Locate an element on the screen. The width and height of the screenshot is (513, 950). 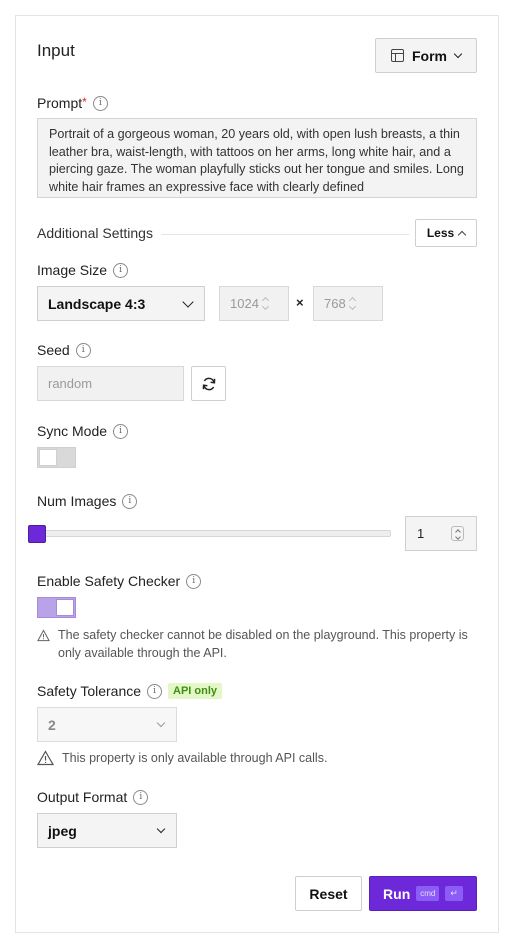
seed-label: Seed is located at coordinates (53, 350).